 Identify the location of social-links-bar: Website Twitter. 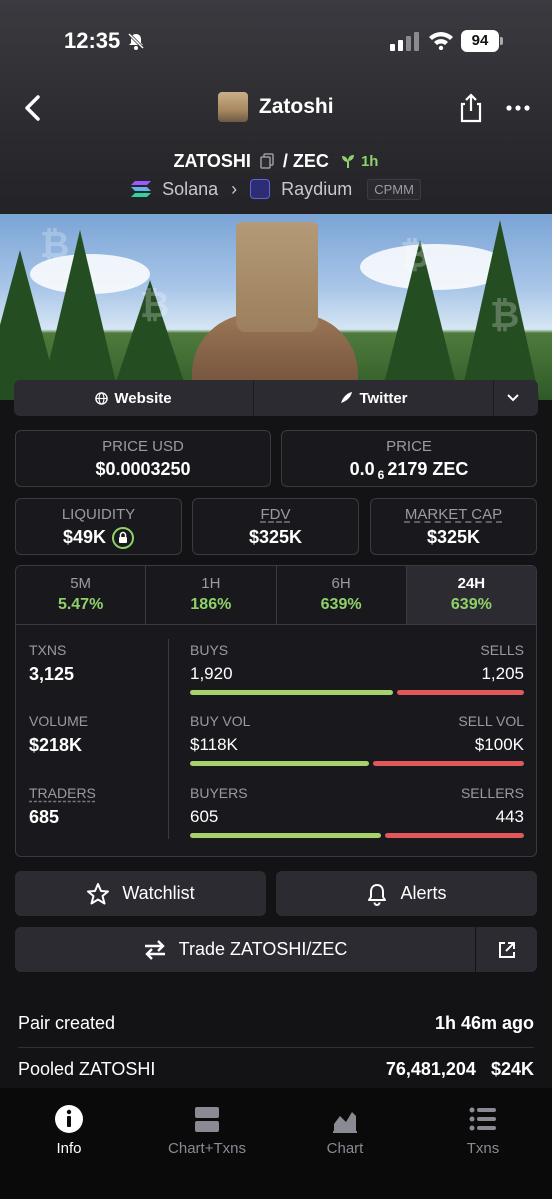
(276, 398).